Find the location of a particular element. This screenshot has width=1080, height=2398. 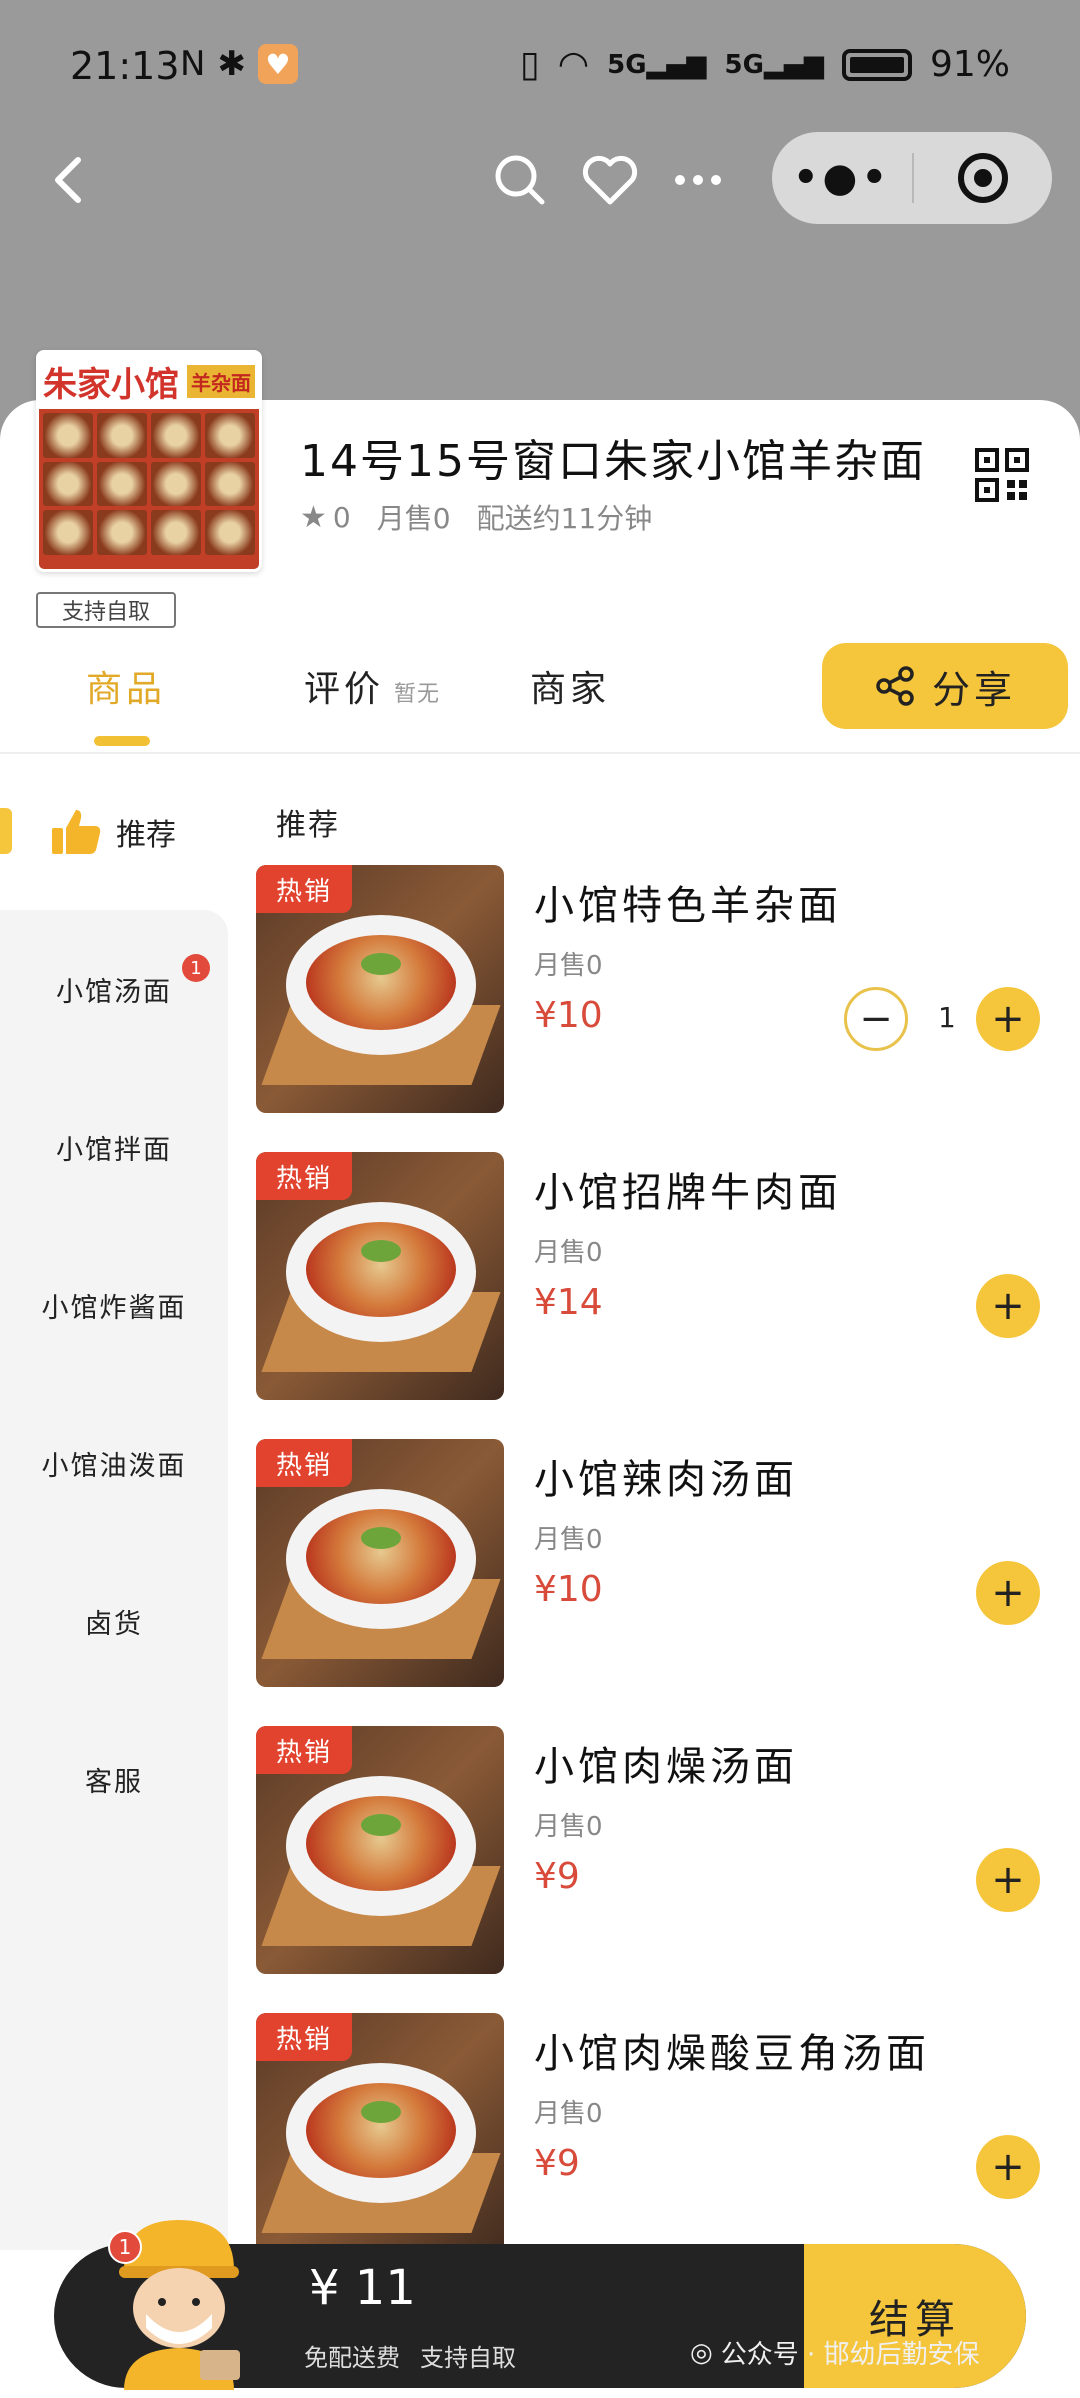

logo-food-grid is located at coordinates (149, 484).